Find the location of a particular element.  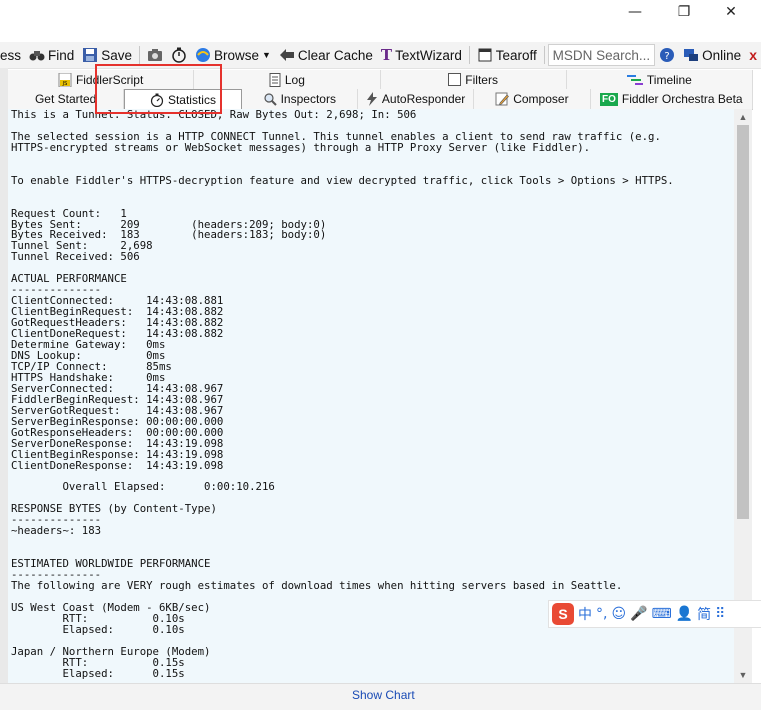

tab-label: Get Started is located at coordinates (65, 99).